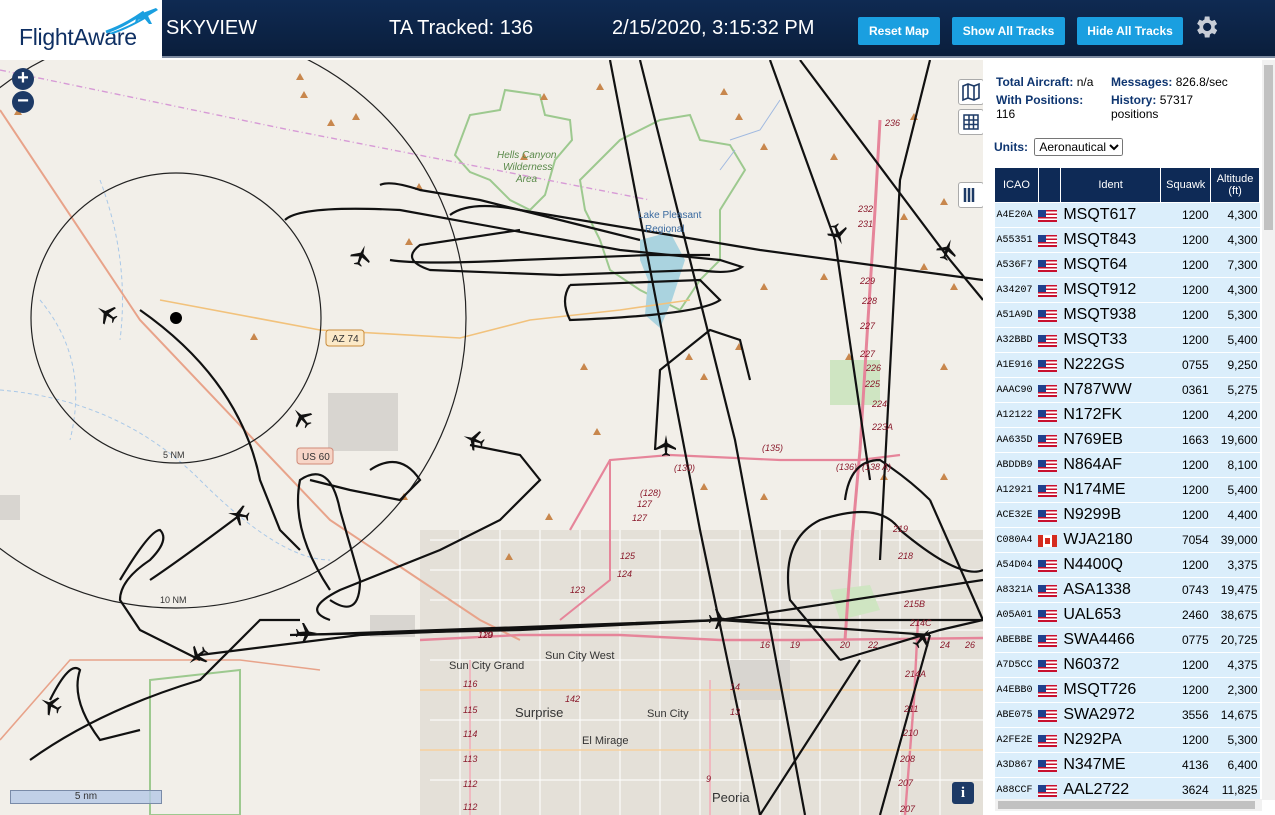 This screenshot has height=815, width=1275. I want to click on table-row: A8321A ASA1338 0743 19,475, so click(1127, 590).